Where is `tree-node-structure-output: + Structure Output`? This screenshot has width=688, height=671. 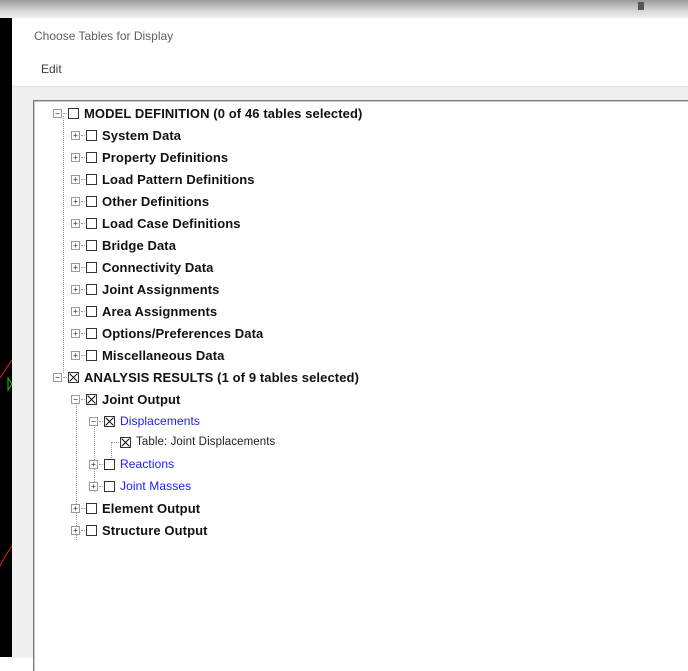
tree-node-structure-output: + Structure Output is located at coordinates (139, 530).